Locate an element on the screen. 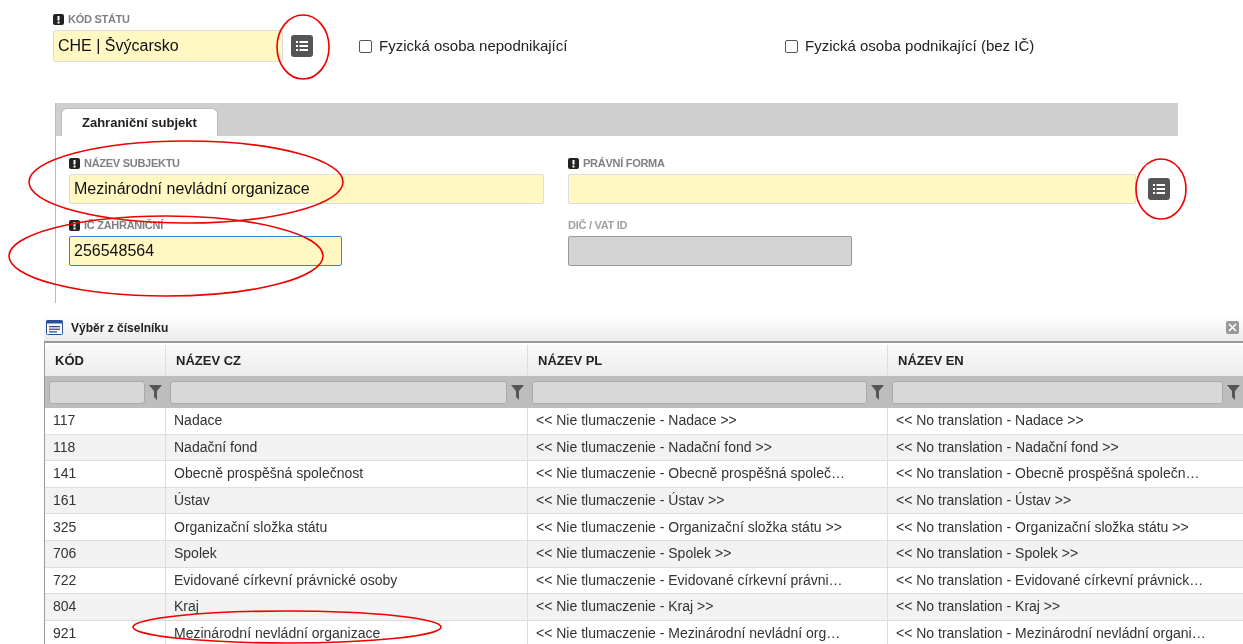 The image size is (1243, 644). table-cell: Kraj is located at coordinates (347, 607).